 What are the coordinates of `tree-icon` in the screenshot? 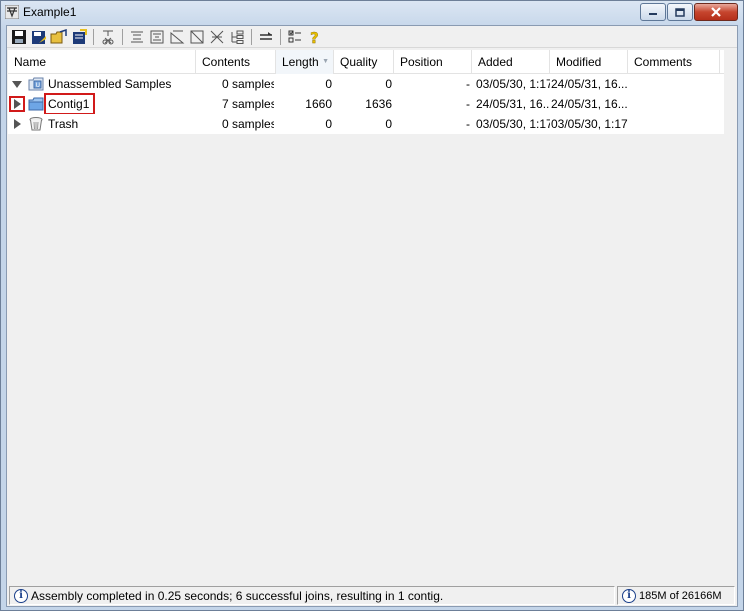 It's located at (237, 37).